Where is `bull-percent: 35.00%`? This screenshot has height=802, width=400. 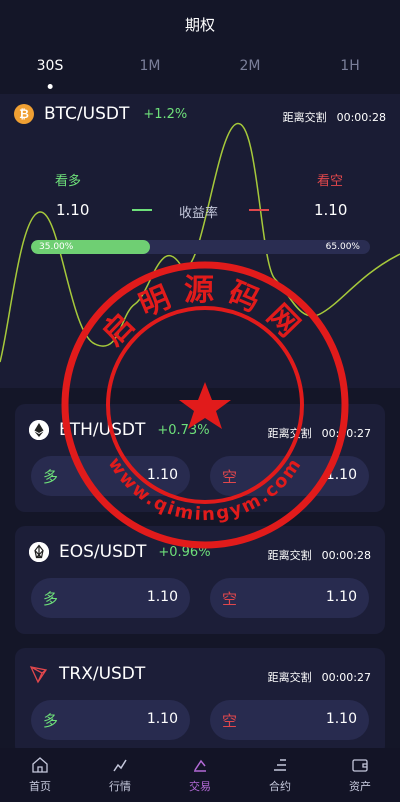
bull-percent: 35.00% is located at coordinates (56, 247).